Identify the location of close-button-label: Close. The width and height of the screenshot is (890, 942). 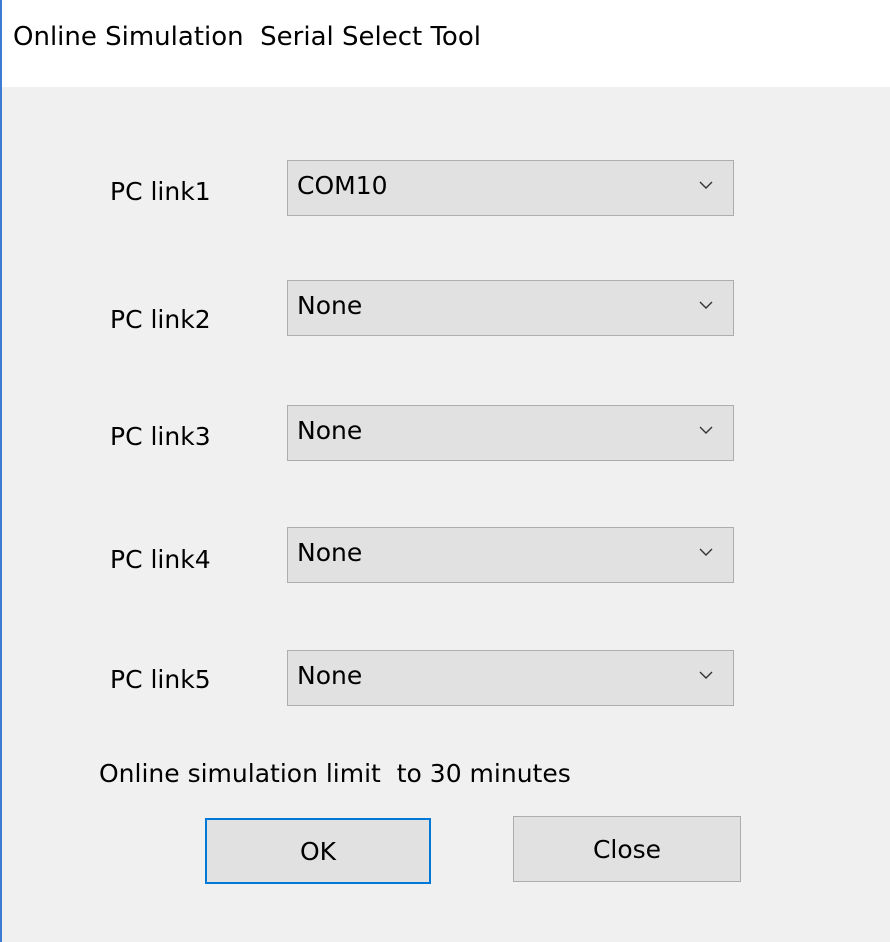
(627, 849).